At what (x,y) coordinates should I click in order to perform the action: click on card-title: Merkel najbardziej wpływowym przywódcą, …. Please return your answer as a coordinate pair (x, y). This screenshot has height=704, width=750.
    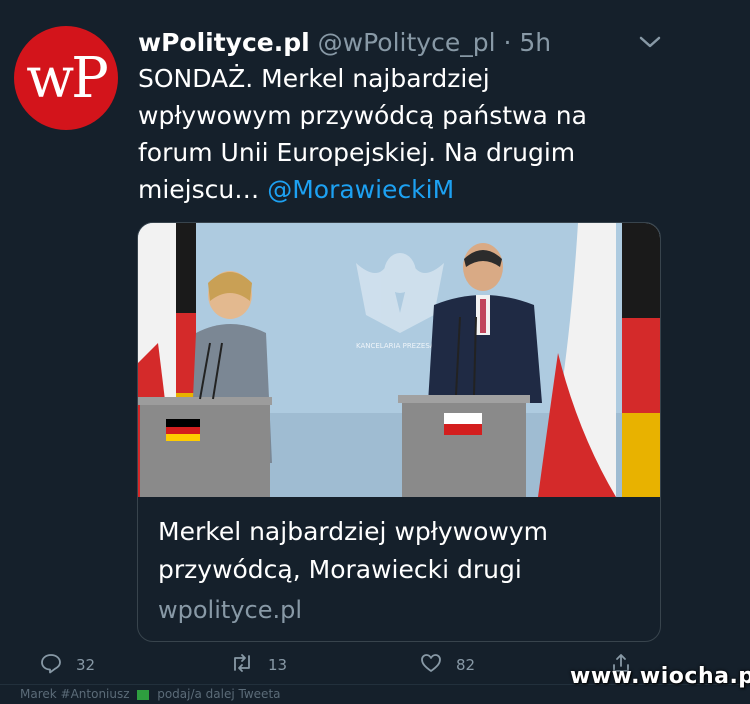
    Looking at the image, I should click on (398, 551).